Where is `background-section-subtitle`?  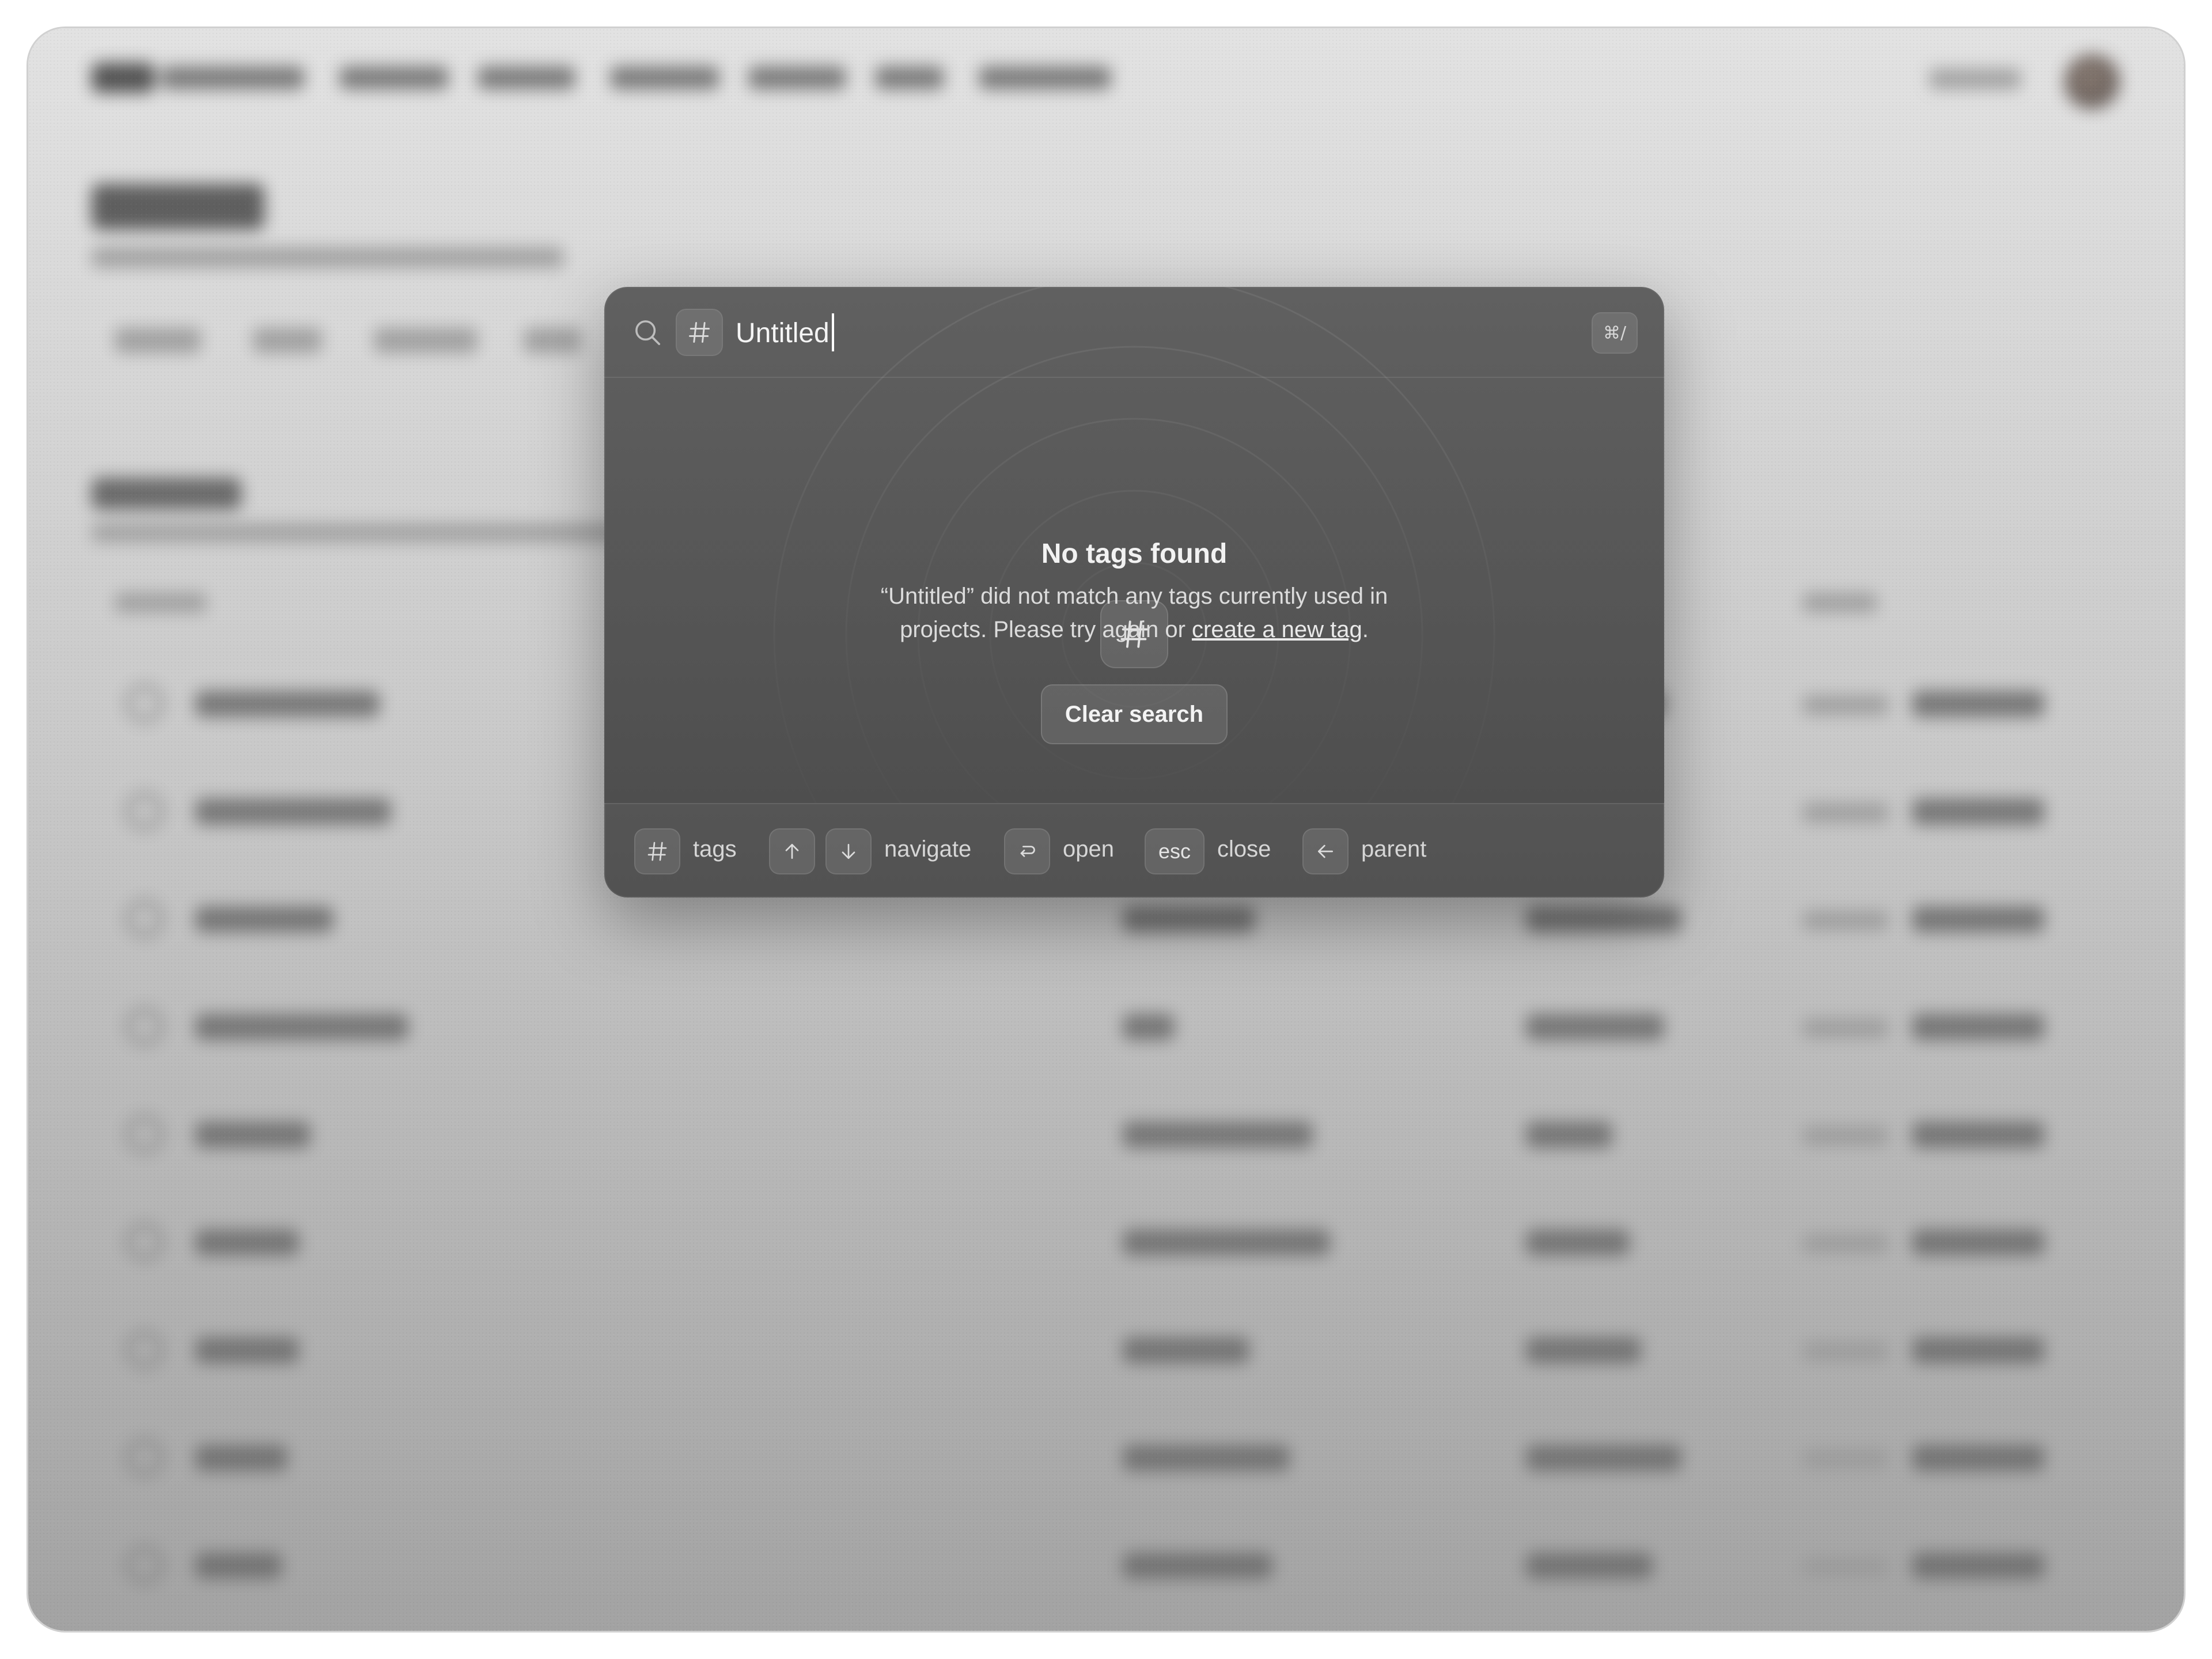 background-section-subtitle is located at coordinates (380, 533).